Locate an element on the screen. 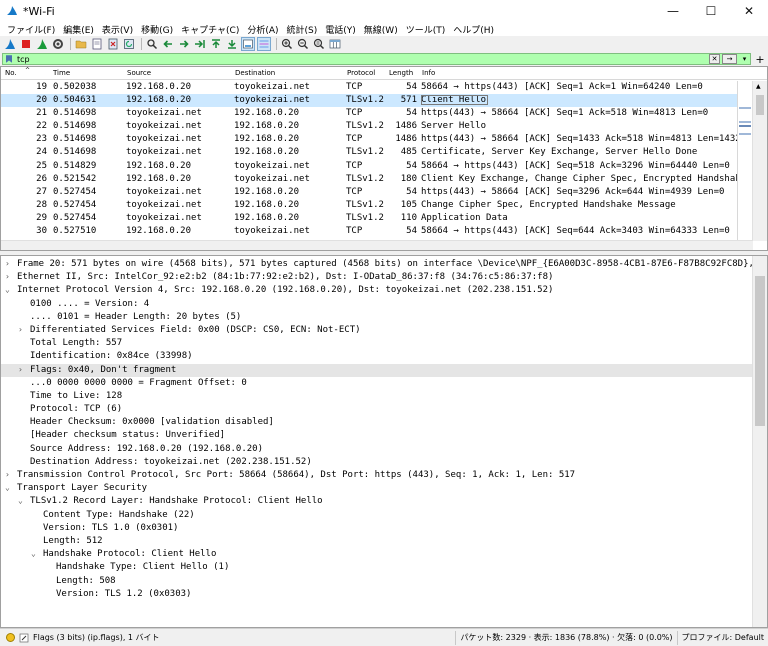 This screenshot has width=768, height=646. details-vertical-scrollbar is located at coordinates (759, 441).